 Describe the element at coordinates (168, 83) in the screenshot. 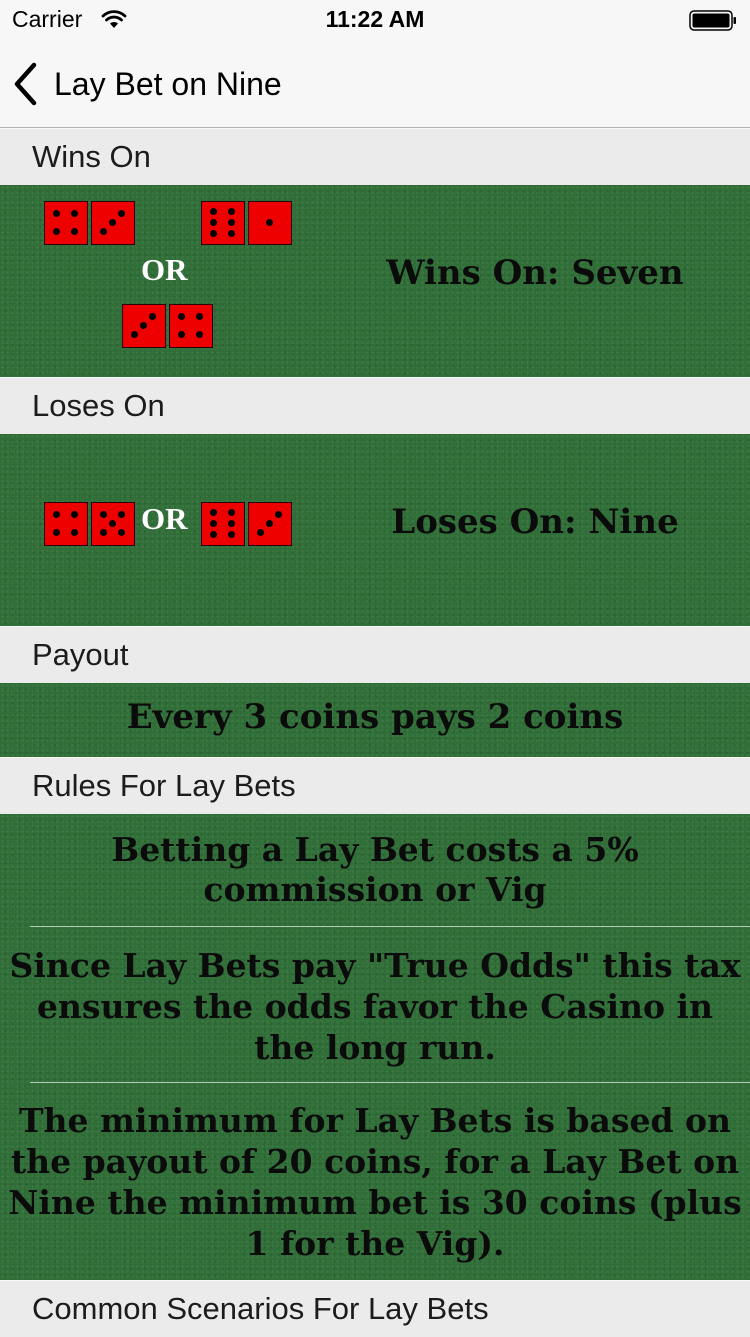

I see `page-title: Lay Bet on Nine` at that location.